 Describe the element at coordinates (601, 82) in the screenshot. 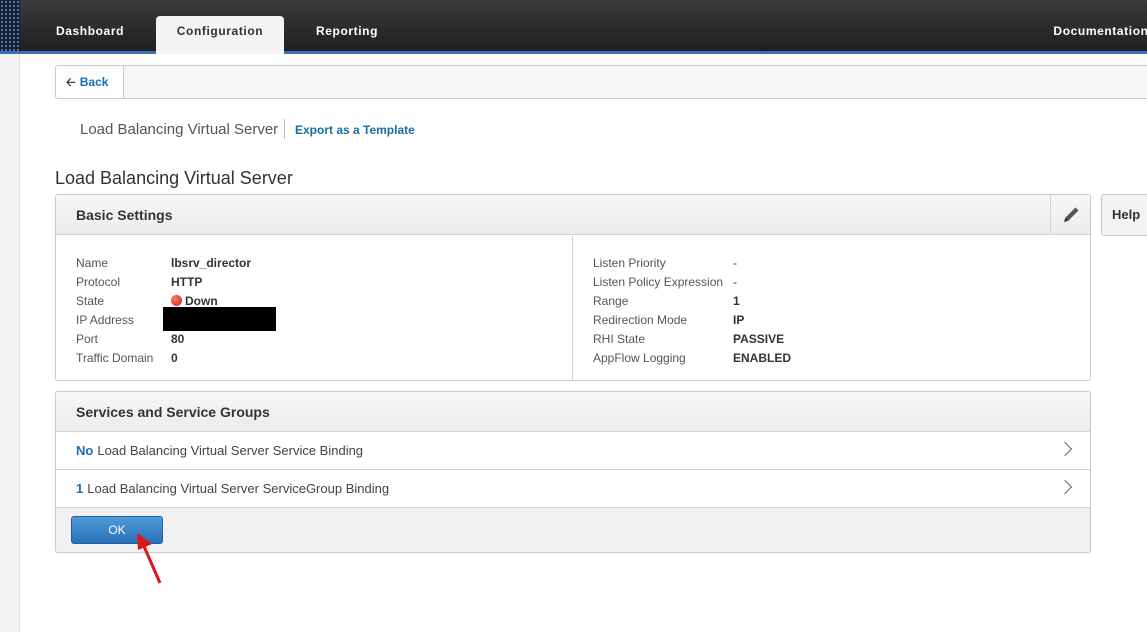

I see `action-bar: 🡠 Back` at that location.